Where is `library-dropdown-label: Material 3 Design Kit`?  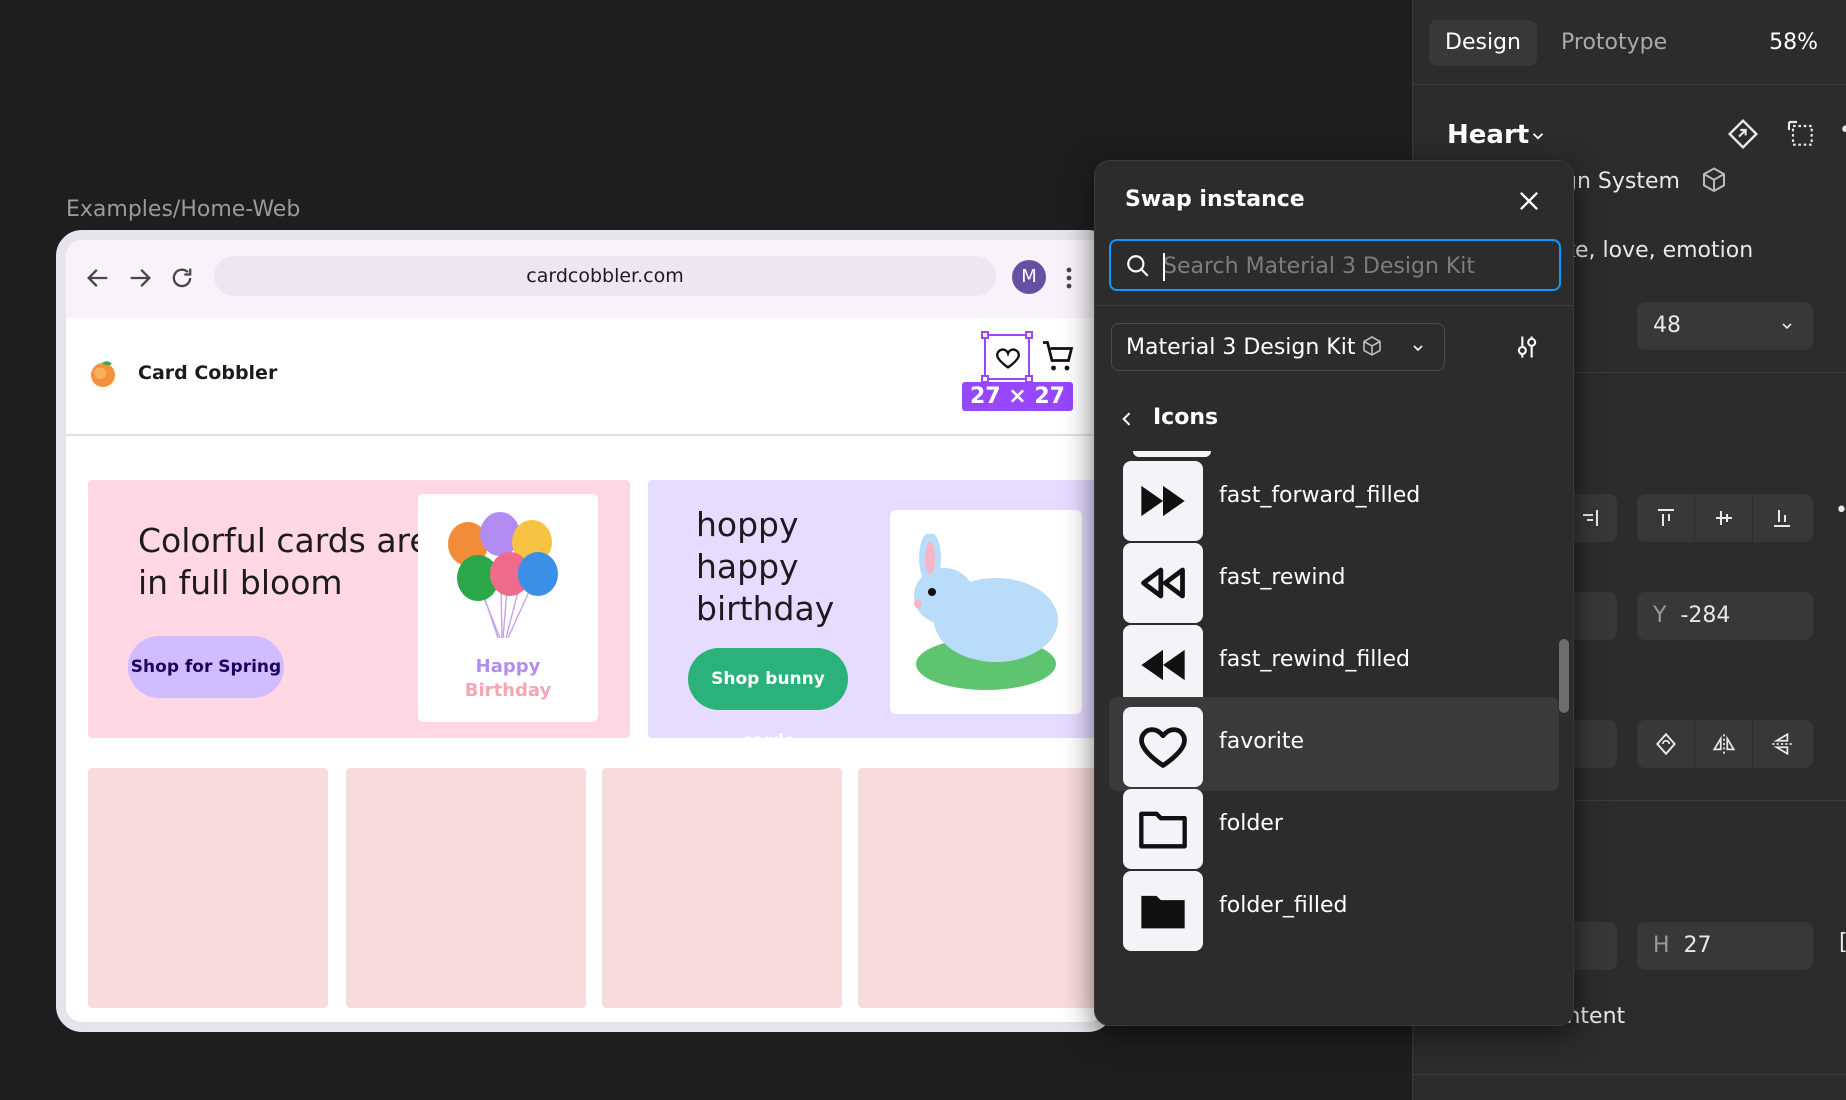 library-dropdown-label: Material 3 Design Kit is located at coordinates (1241, 347).